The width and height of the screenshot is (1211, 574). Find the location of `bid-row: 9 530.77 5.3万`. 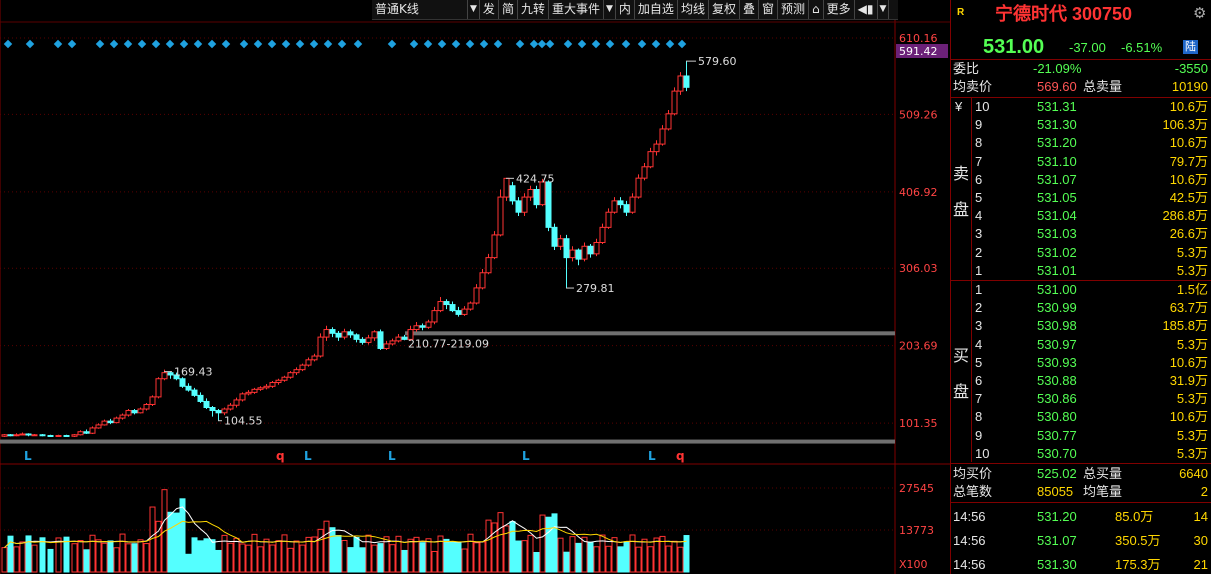

bid-row: 9 530.77 5.3万 is located at coordinates (1081, 436).